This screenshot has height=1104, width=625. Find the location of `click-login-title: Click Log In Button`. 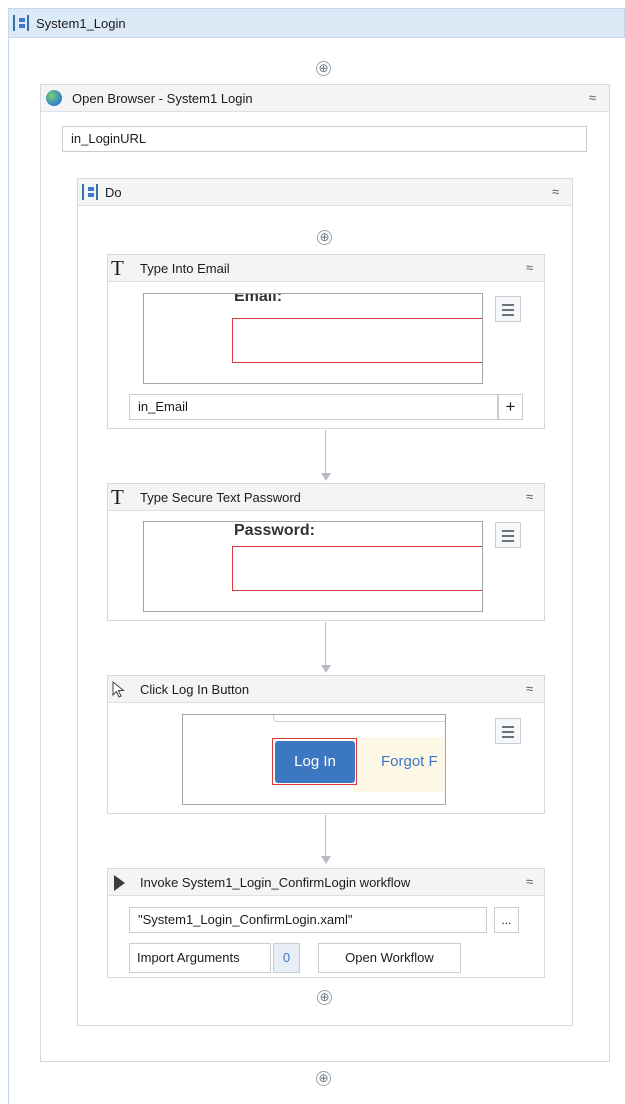

click-login-title: Click Log In Button is located at coordinates (195, 689).